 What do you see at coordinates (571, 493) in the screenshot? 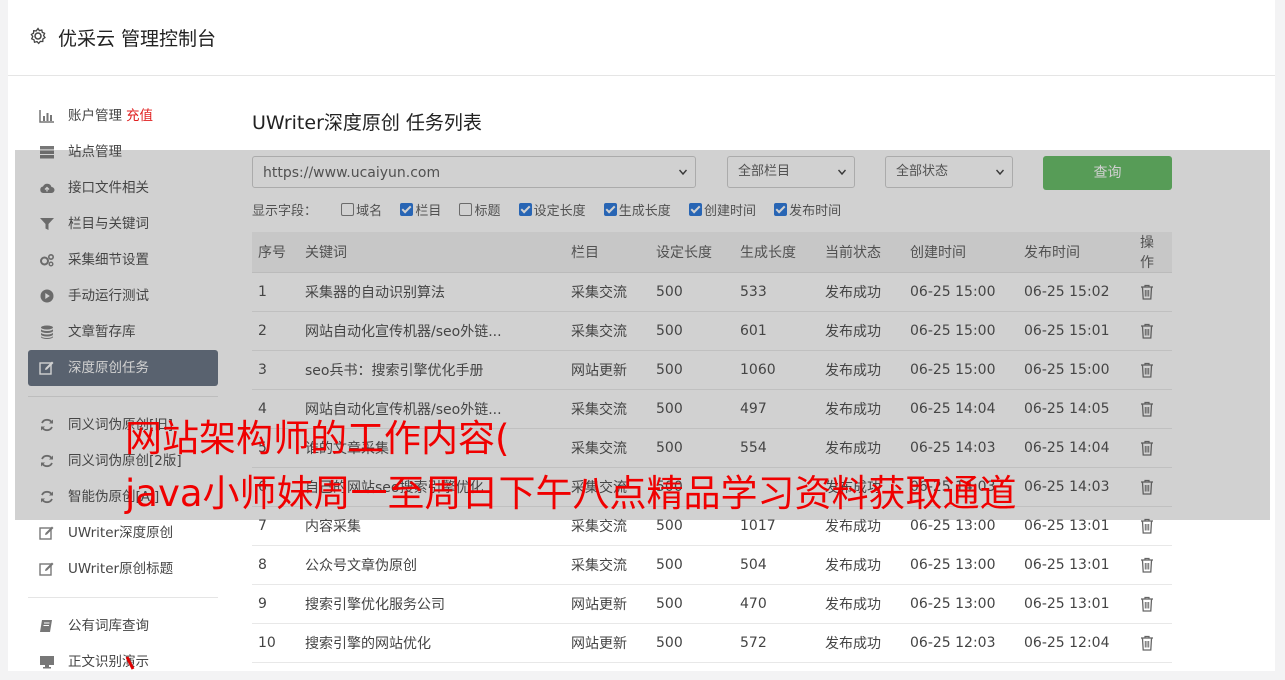
I see `watermark-line-2: java小师妹周一至周日下午八点精品学习资料获取通道` at bounding box center [571, 493].